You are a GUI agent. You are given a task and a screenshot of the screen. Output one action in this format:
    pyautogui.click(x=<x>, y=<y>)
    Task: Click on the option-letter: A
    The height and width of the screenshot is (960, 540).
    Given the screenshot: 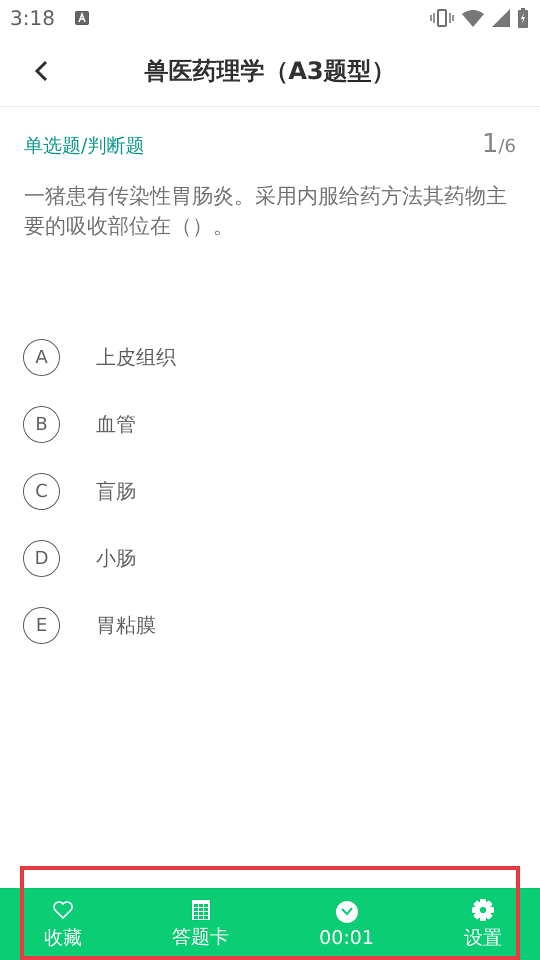 What is the action you would take?
    pyautogui.click(x=41, y=357)
    